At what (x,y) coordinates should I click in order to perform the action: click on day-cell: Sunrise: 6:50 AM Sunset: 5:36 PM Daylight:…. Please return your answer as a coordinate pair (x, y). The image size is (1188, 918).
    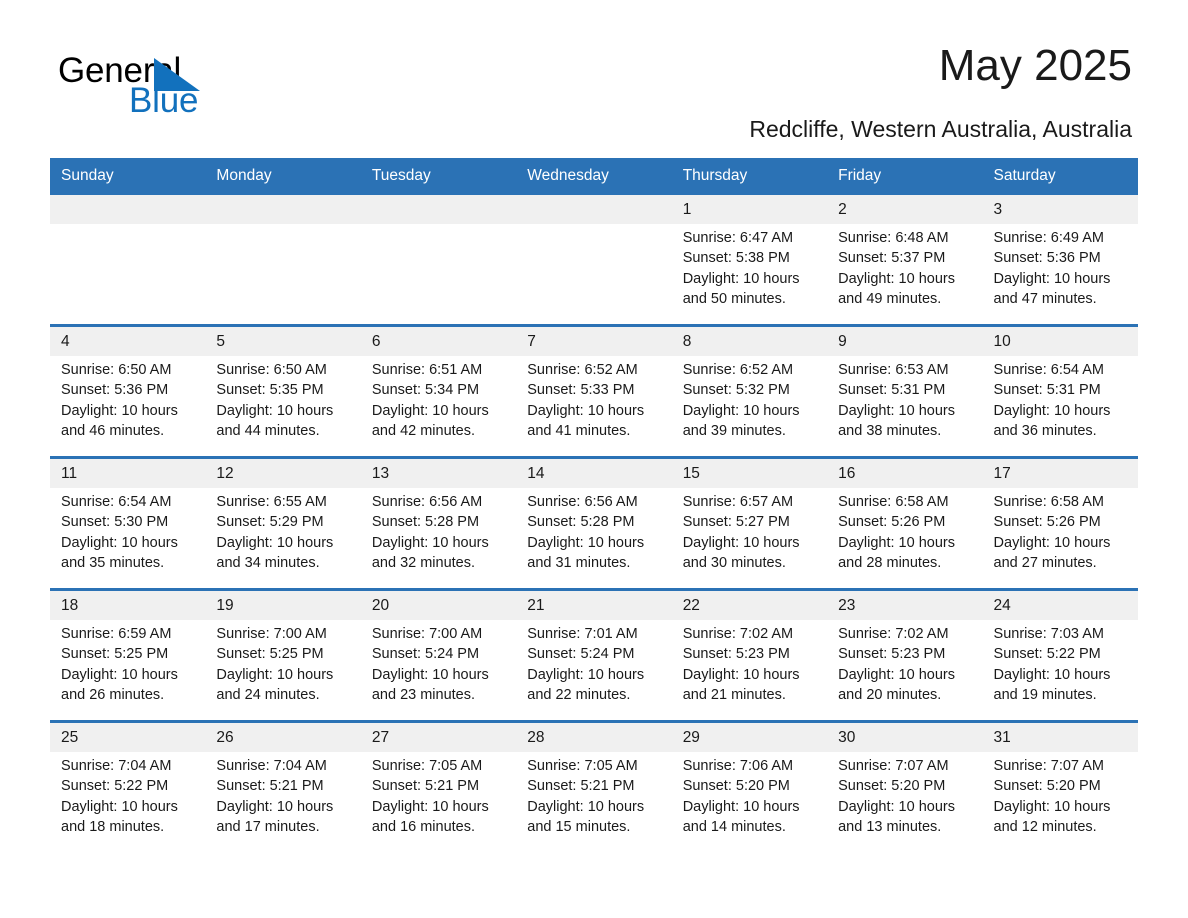
    Looking at the image, I should click on (128, 407).